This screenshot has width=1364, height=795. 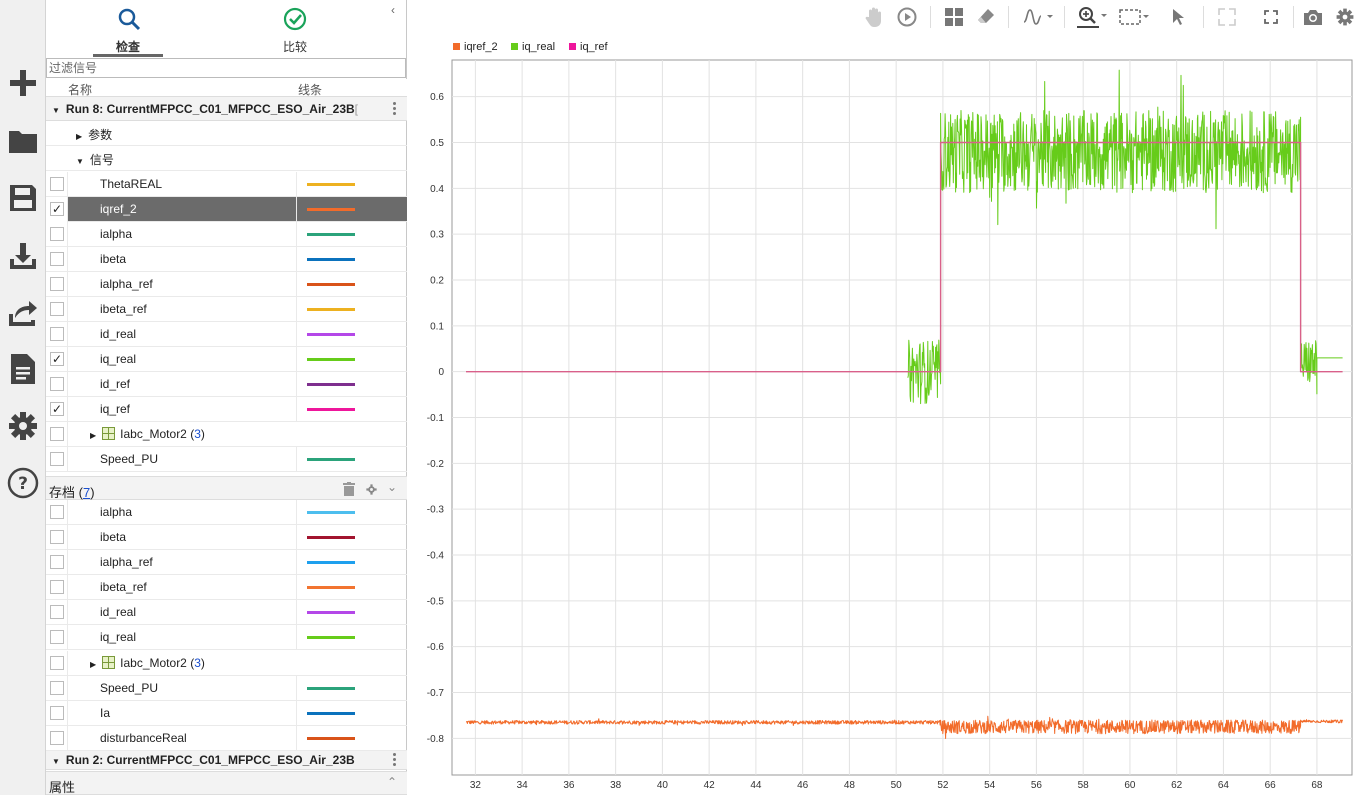 I want to click on tree-node-signals: ▼ 信号, so click(x=226, y=158).